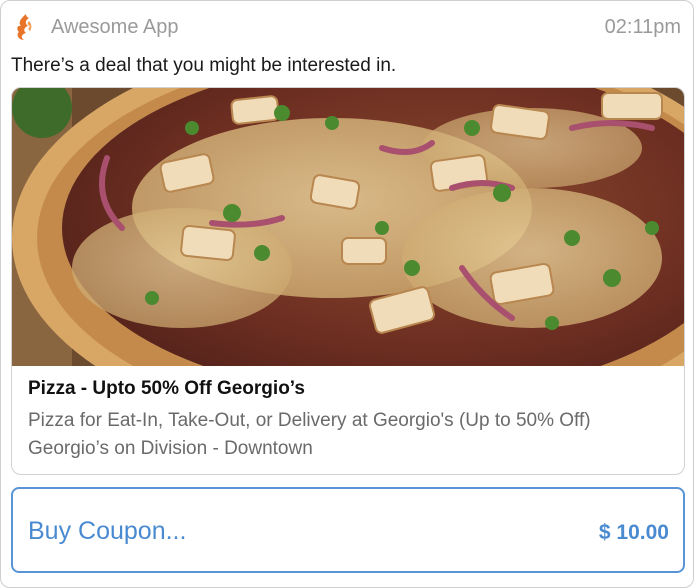  I want to click on deal-title: Pizza - Upto 50% Off Georgio’s, so click(166, 388).